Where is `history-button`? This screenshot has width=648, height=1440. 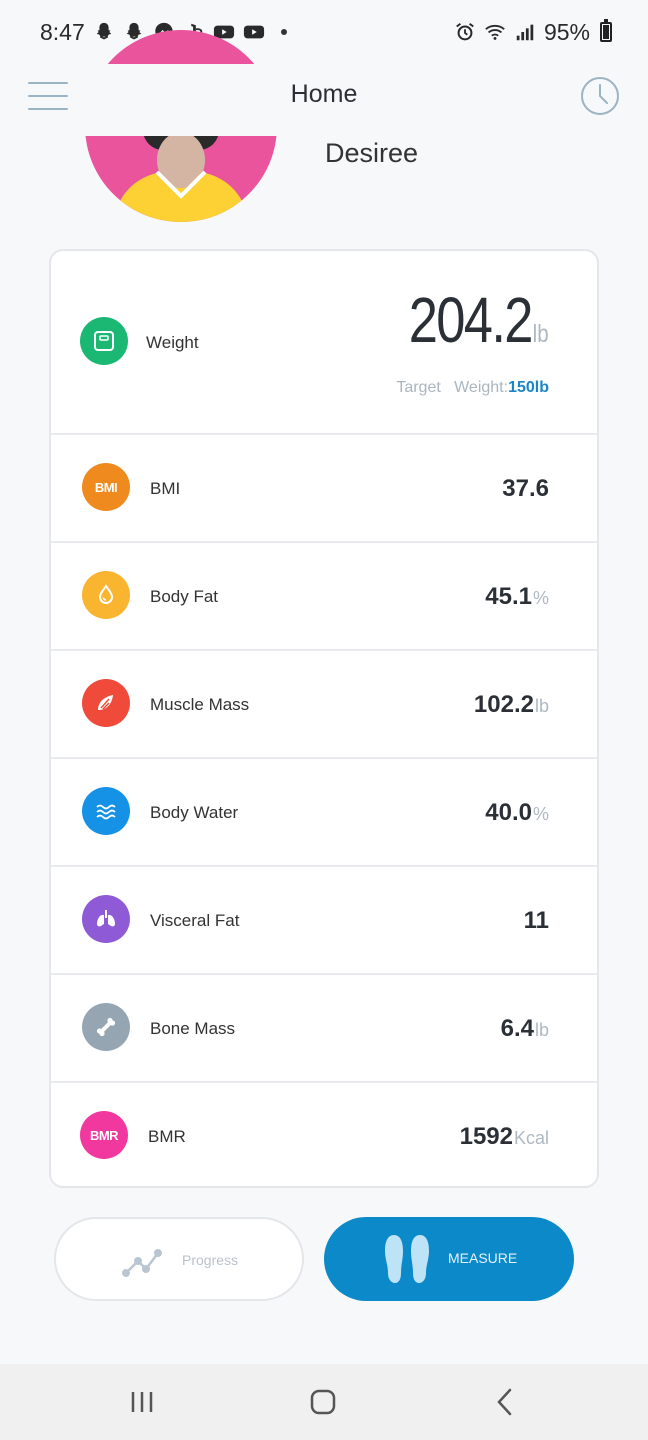 history-button is located at coordinates (600, 96).